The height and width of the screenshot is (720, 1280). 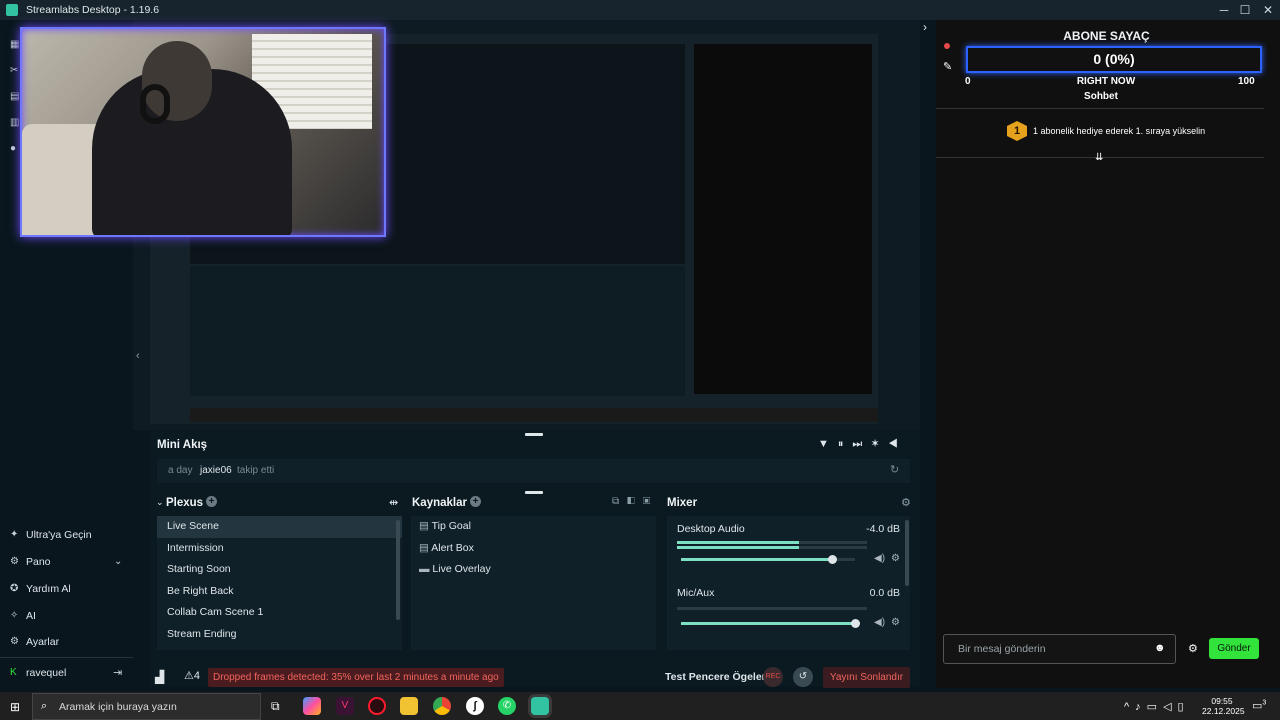 What do you see at coordinates (409, 706) in the screenshot?
I see `file-explorer-icon` at bounding box center [409, 706].